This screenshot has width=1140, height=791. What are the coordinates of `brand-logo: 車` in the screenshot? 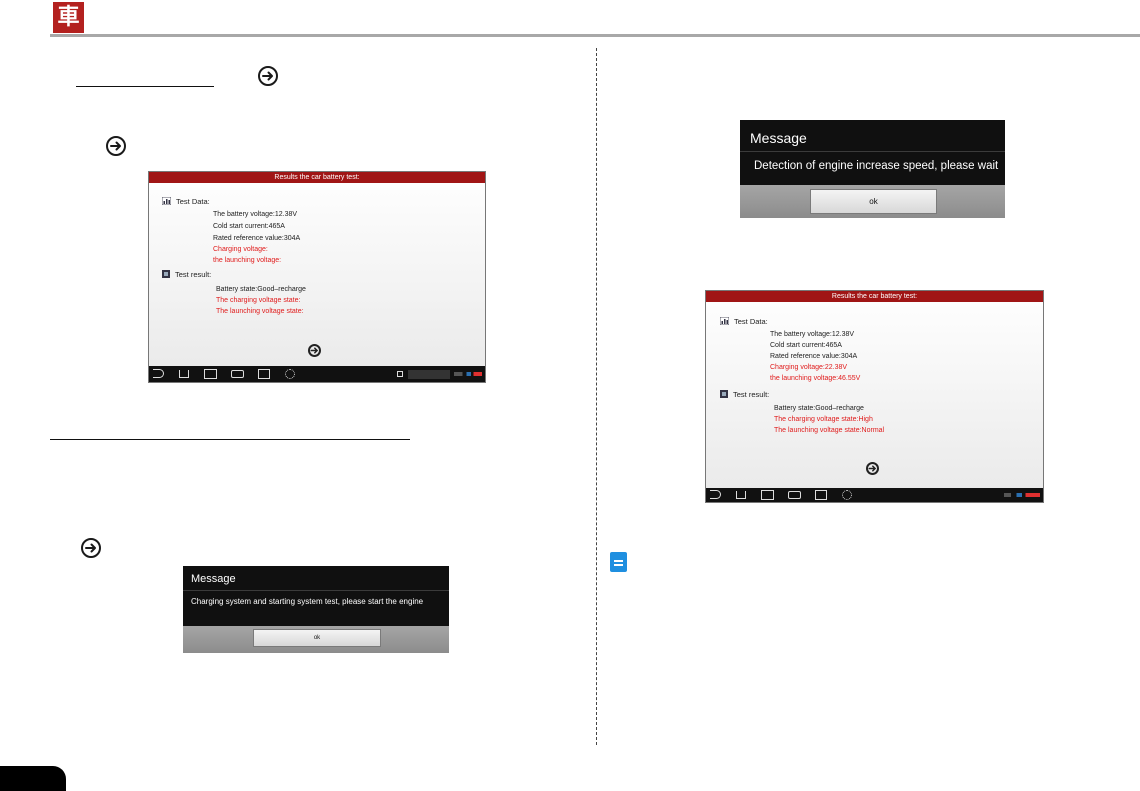 It's located at (68, 17).